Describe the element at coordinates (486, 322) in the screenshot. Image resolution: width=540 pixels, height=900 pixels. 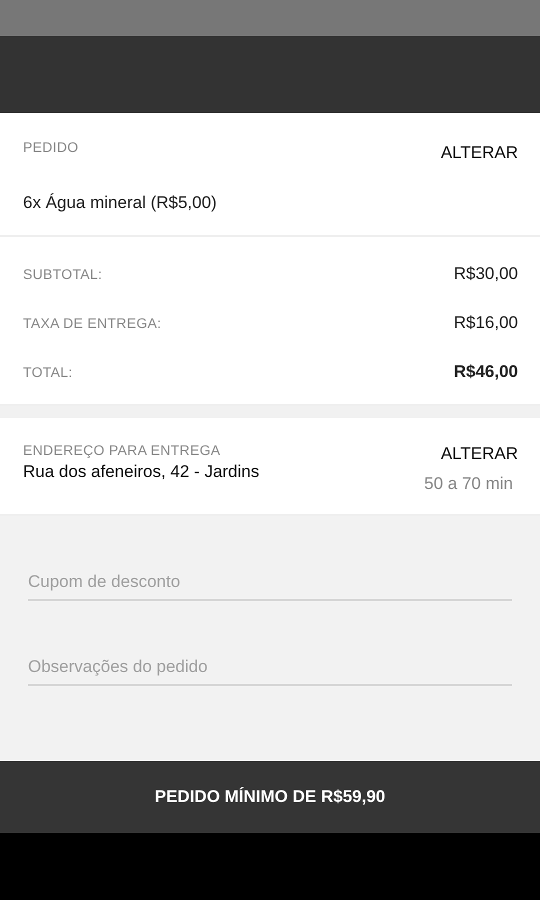
I see `total-value: R$16,00` at that location.